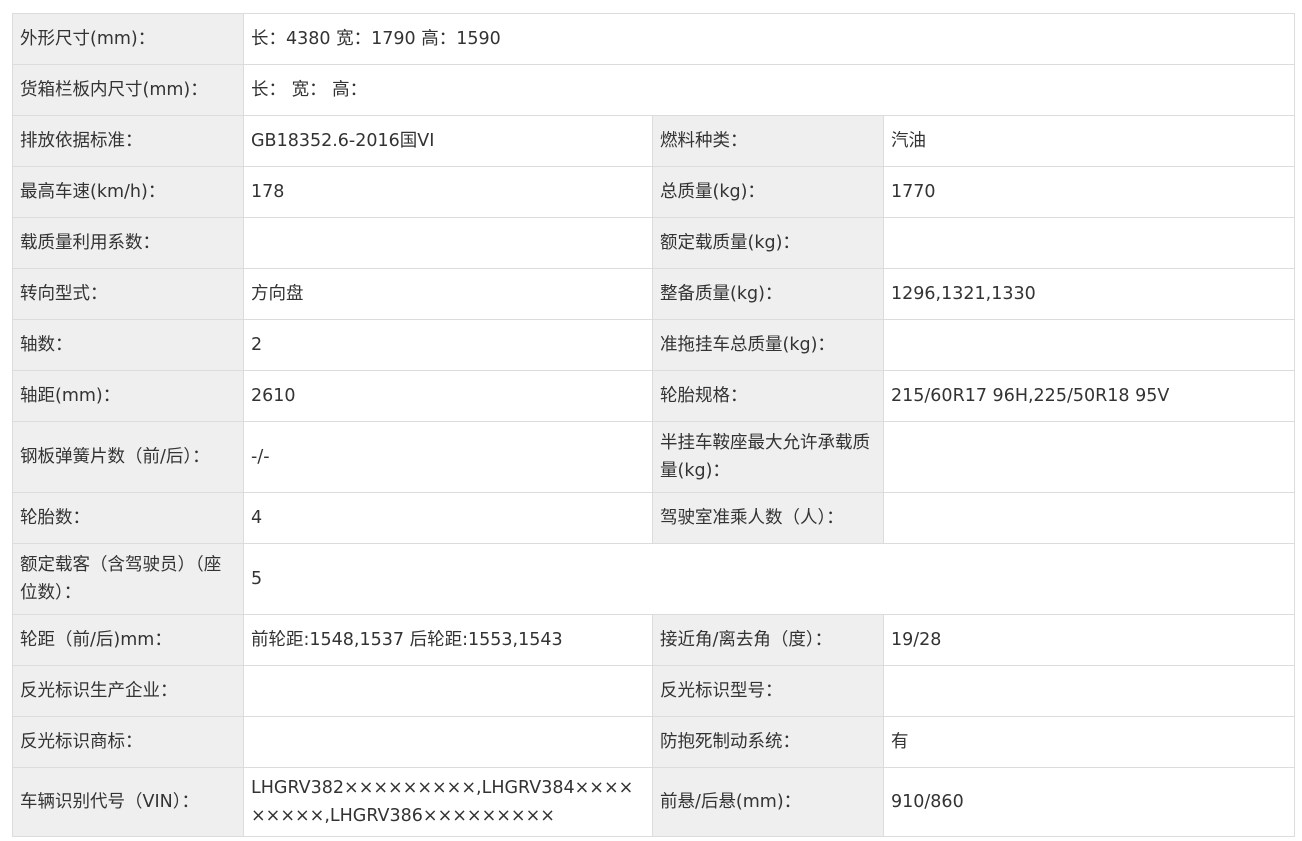  What do you see at coordinates (128, 579) in the screenshot?
I see `label-rated-passengers: 额定载客（含驾驶员）（座位数）：` at bounding box center [128, 579].